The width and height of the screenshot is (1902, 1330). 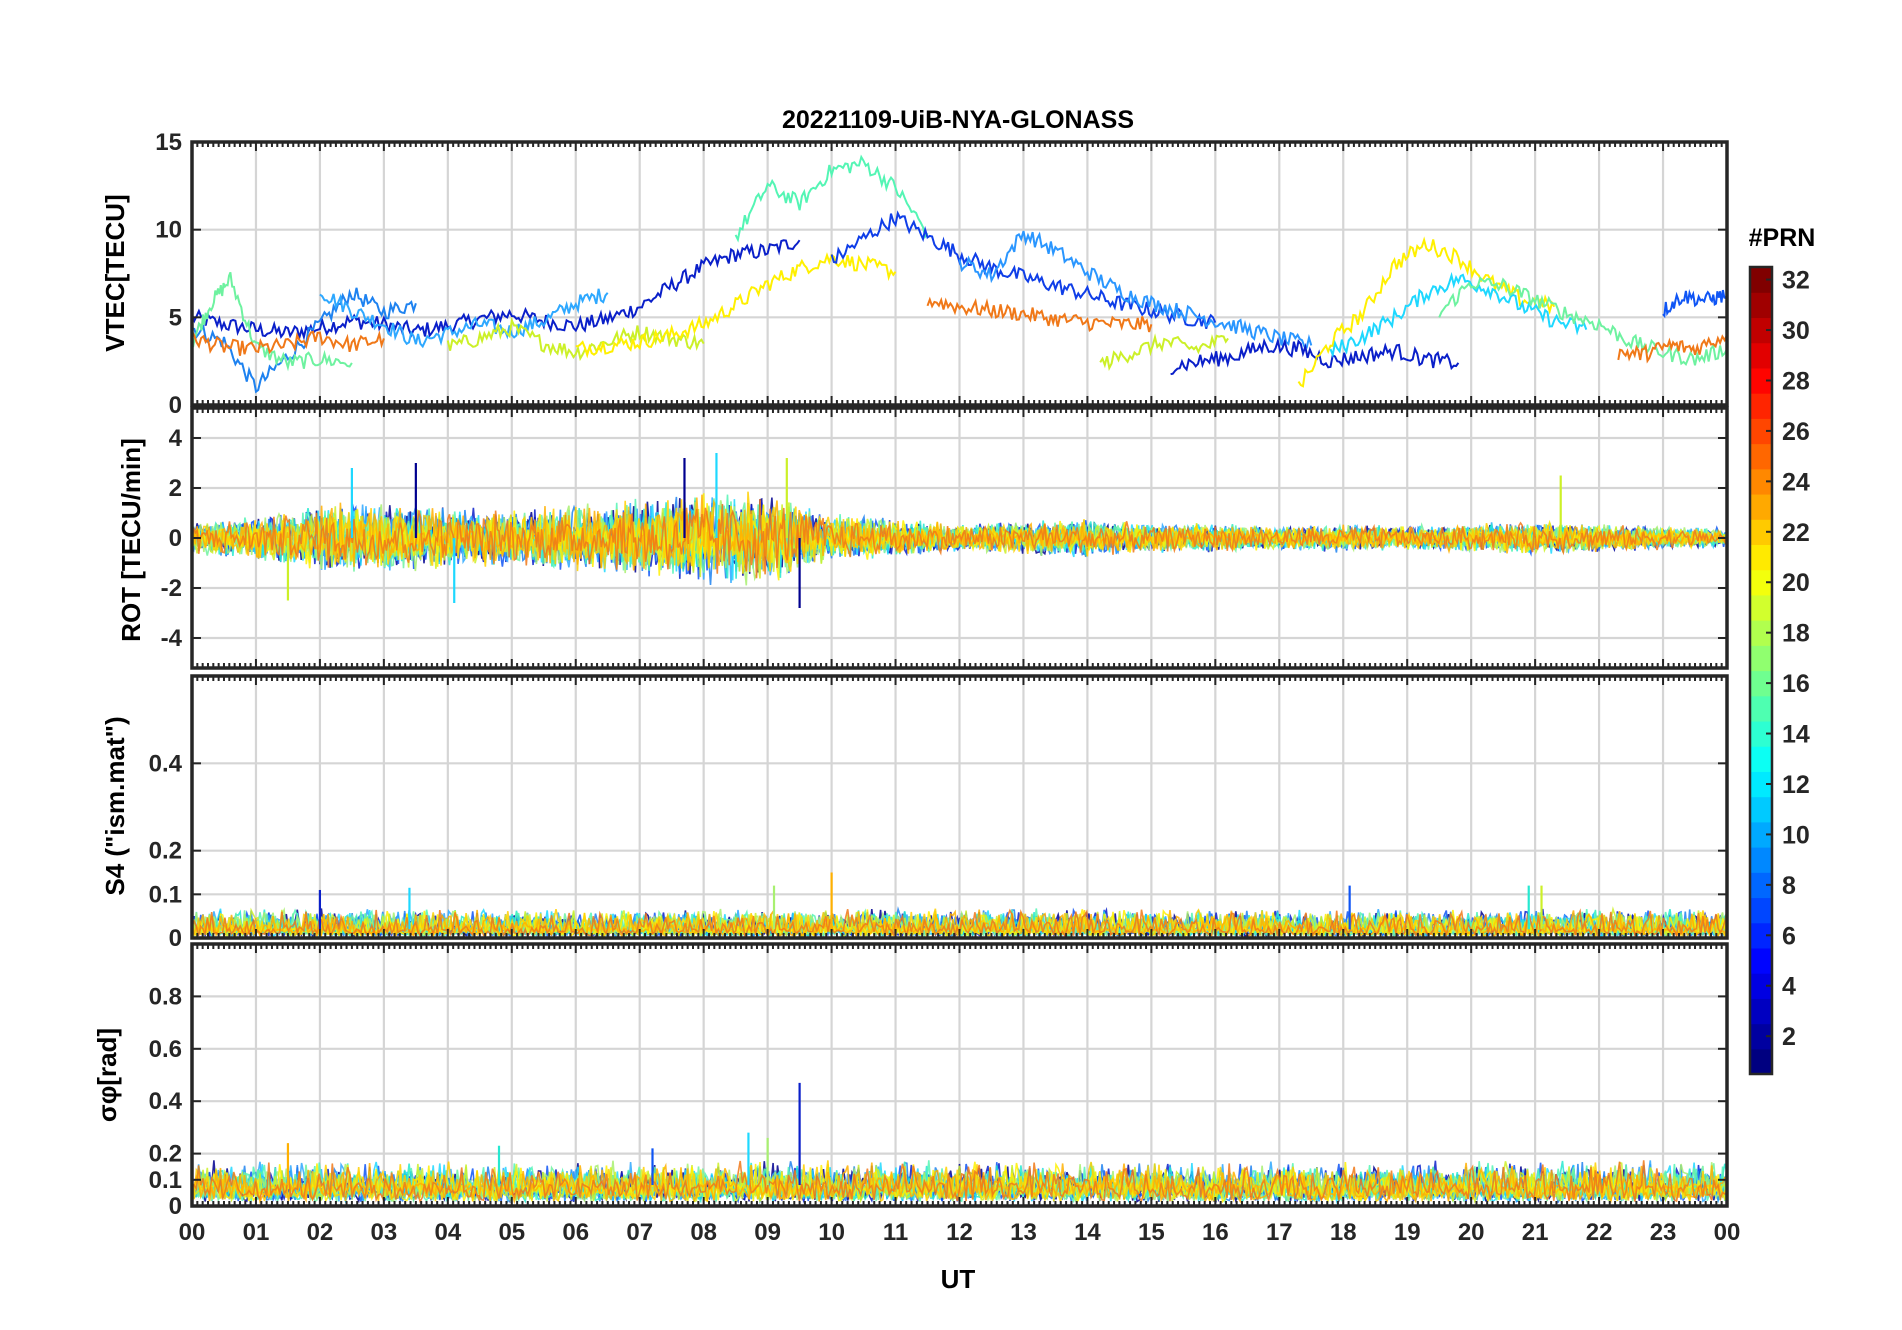 I want to click on colorbar-tick-label: 6, so click(x=1789, y=936).